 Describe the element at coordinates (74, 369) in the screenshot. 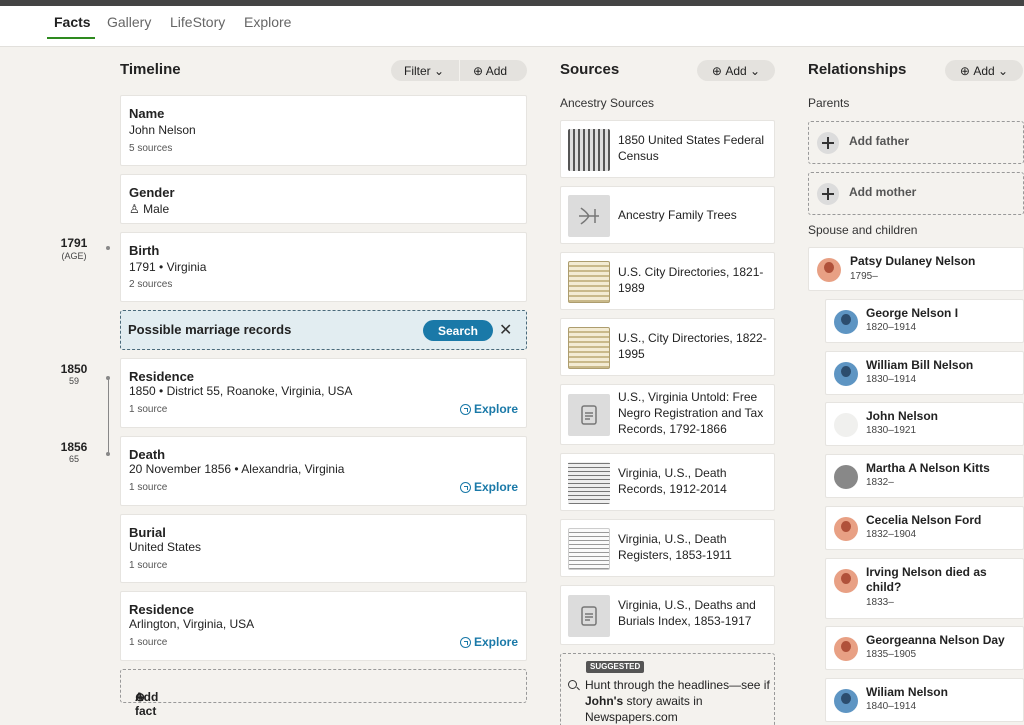

I see `residence-year: 1850` at that location.